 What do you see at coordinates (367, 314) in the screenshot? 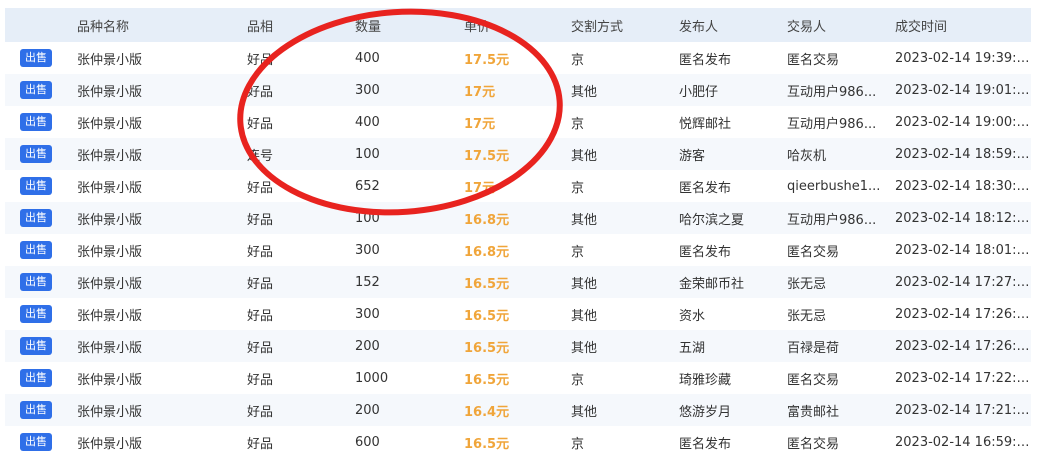
I see `quantity-cell: 300` at bounding box center [367, 314].